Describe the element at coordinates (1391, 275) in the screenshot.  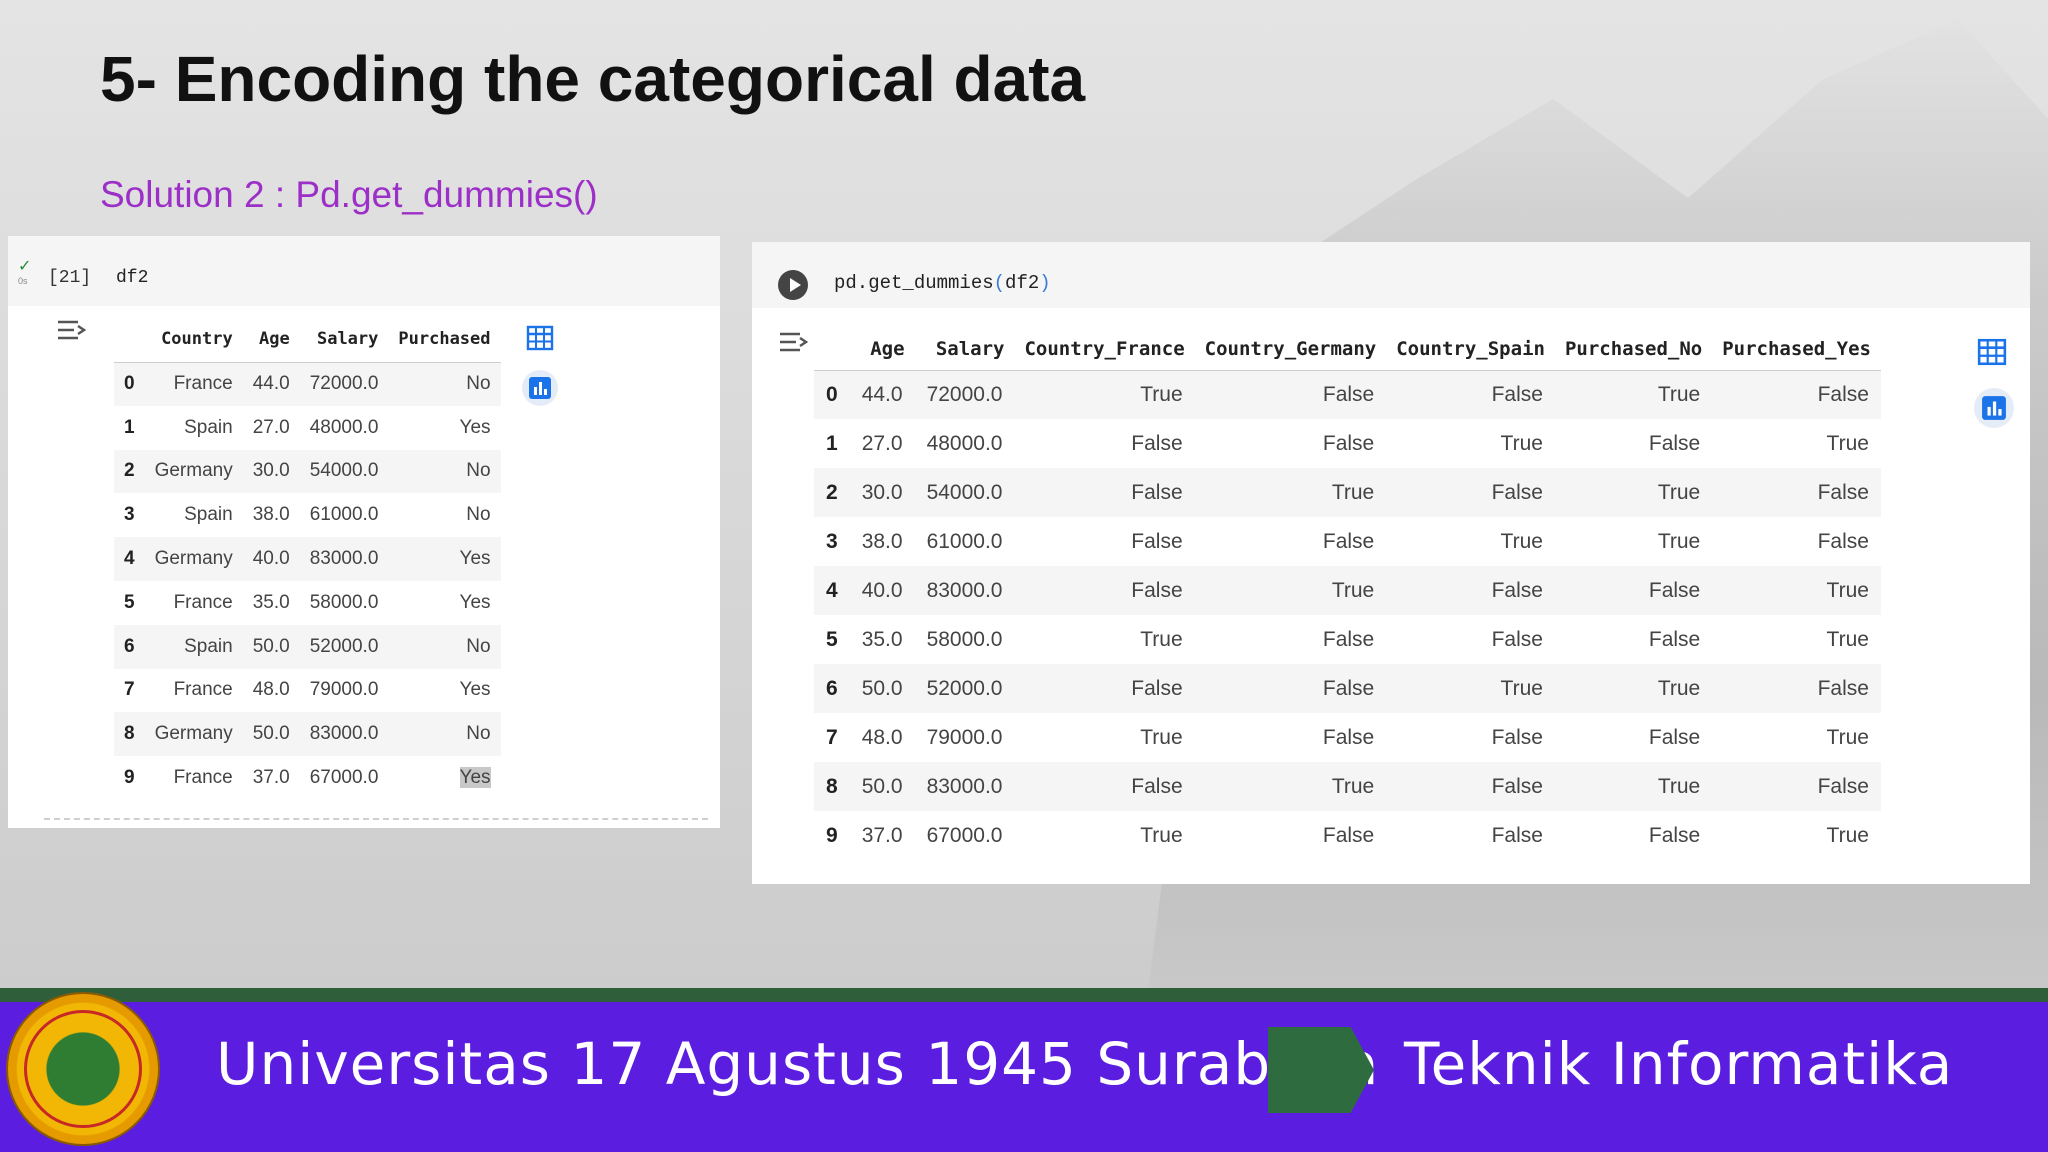
I see `code-input-bar: pd.get_dummies(df2)` at that location.